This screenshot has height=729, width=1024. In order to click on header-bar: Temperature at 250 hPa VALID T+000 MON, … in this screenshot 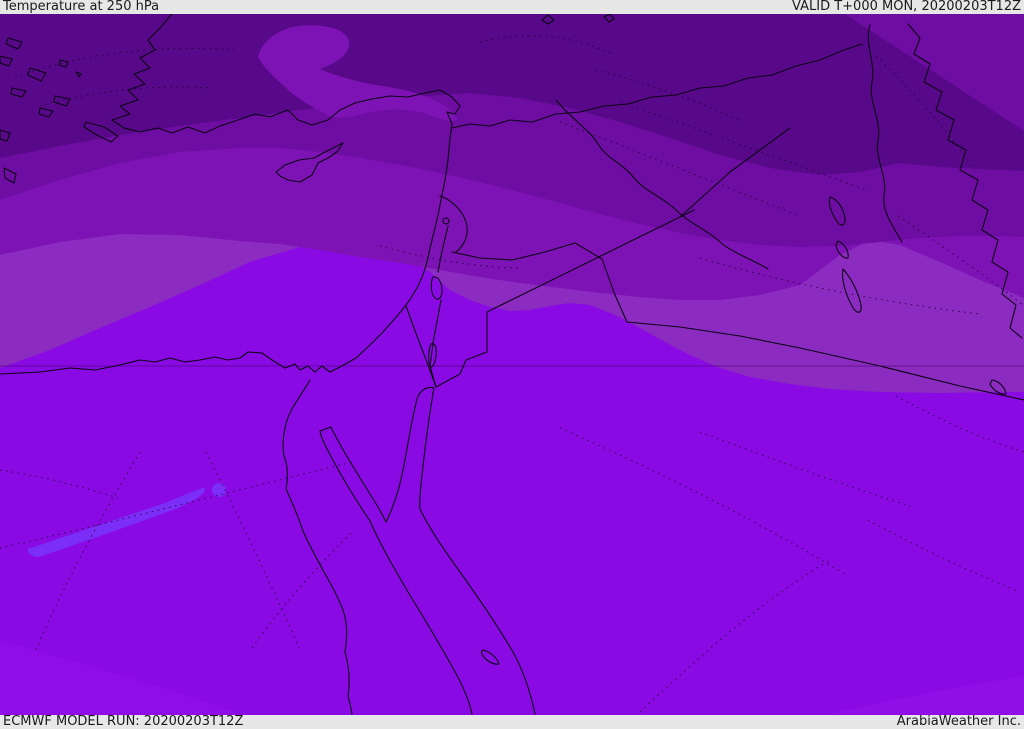, I will do `click(512, 7)`.